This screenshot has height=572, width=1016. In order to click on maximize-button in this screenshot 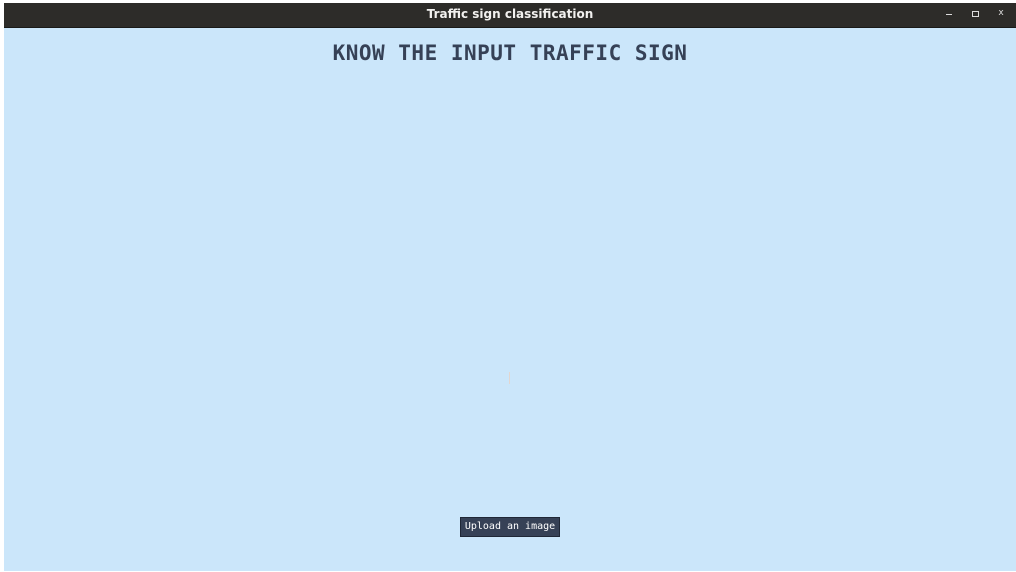, I will do `click(975, 14)`.